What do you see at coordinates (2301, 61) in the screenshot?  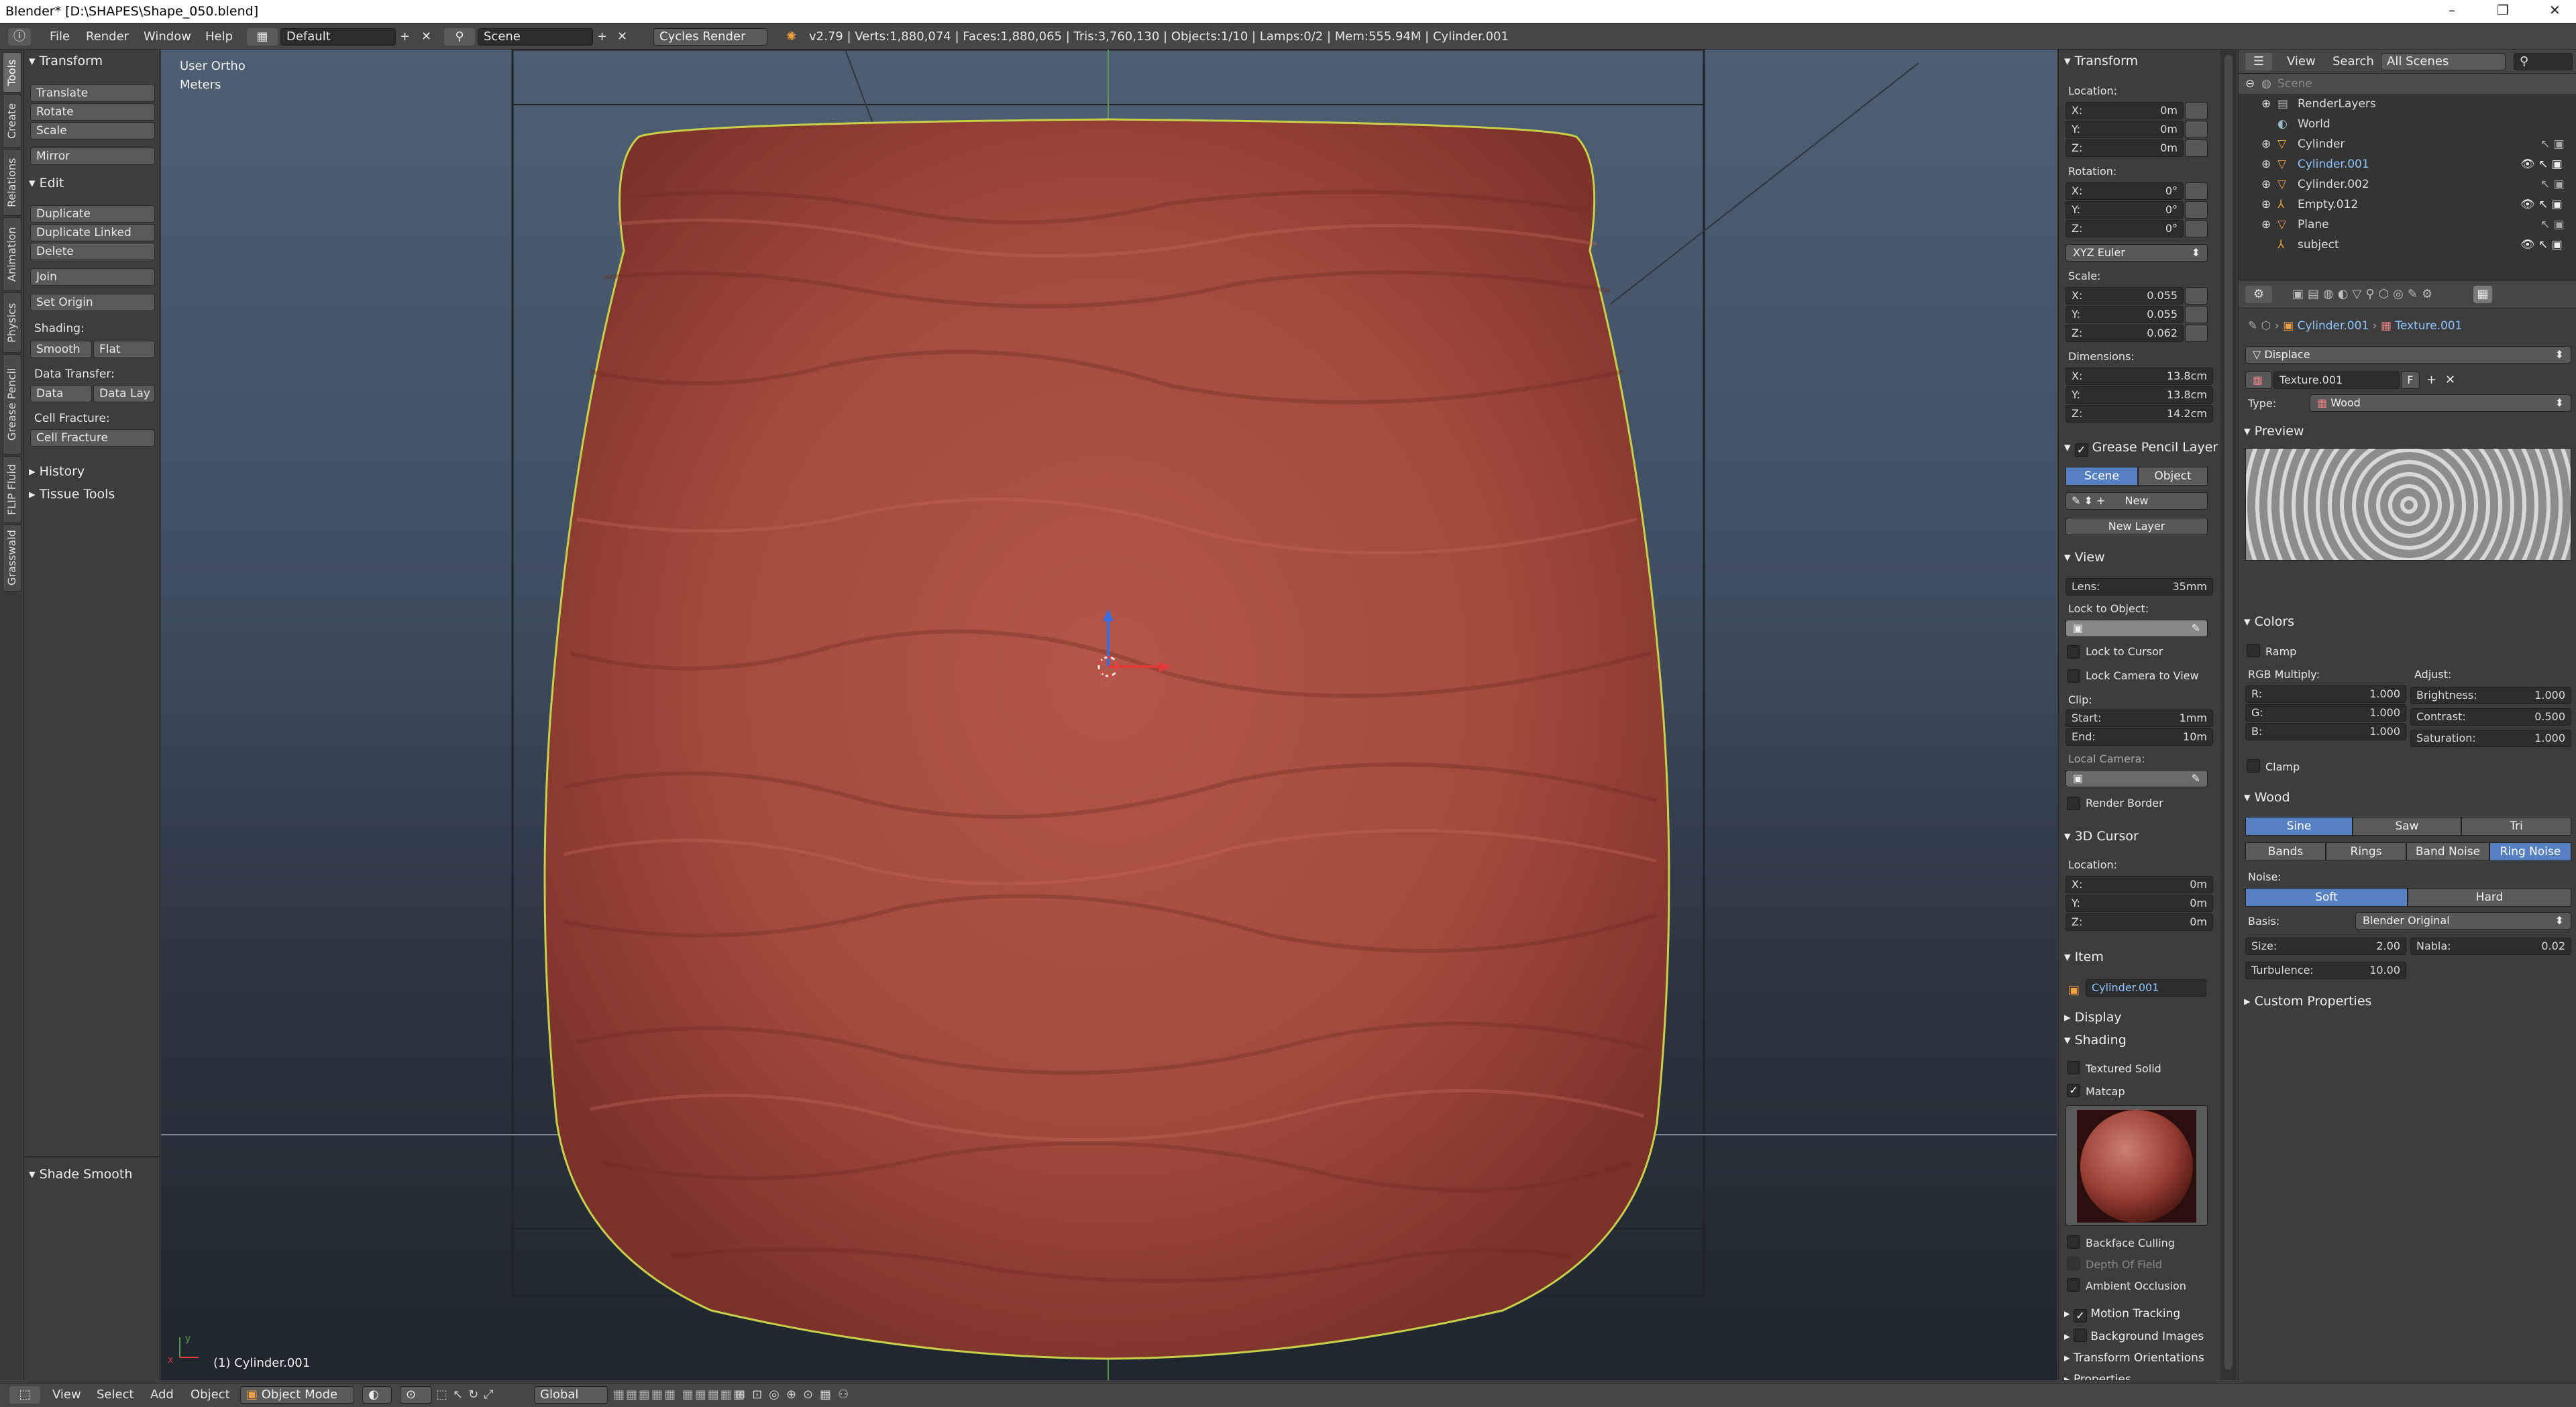 I see `outliner-menu-view: View` at bounding box center [2301, 61].